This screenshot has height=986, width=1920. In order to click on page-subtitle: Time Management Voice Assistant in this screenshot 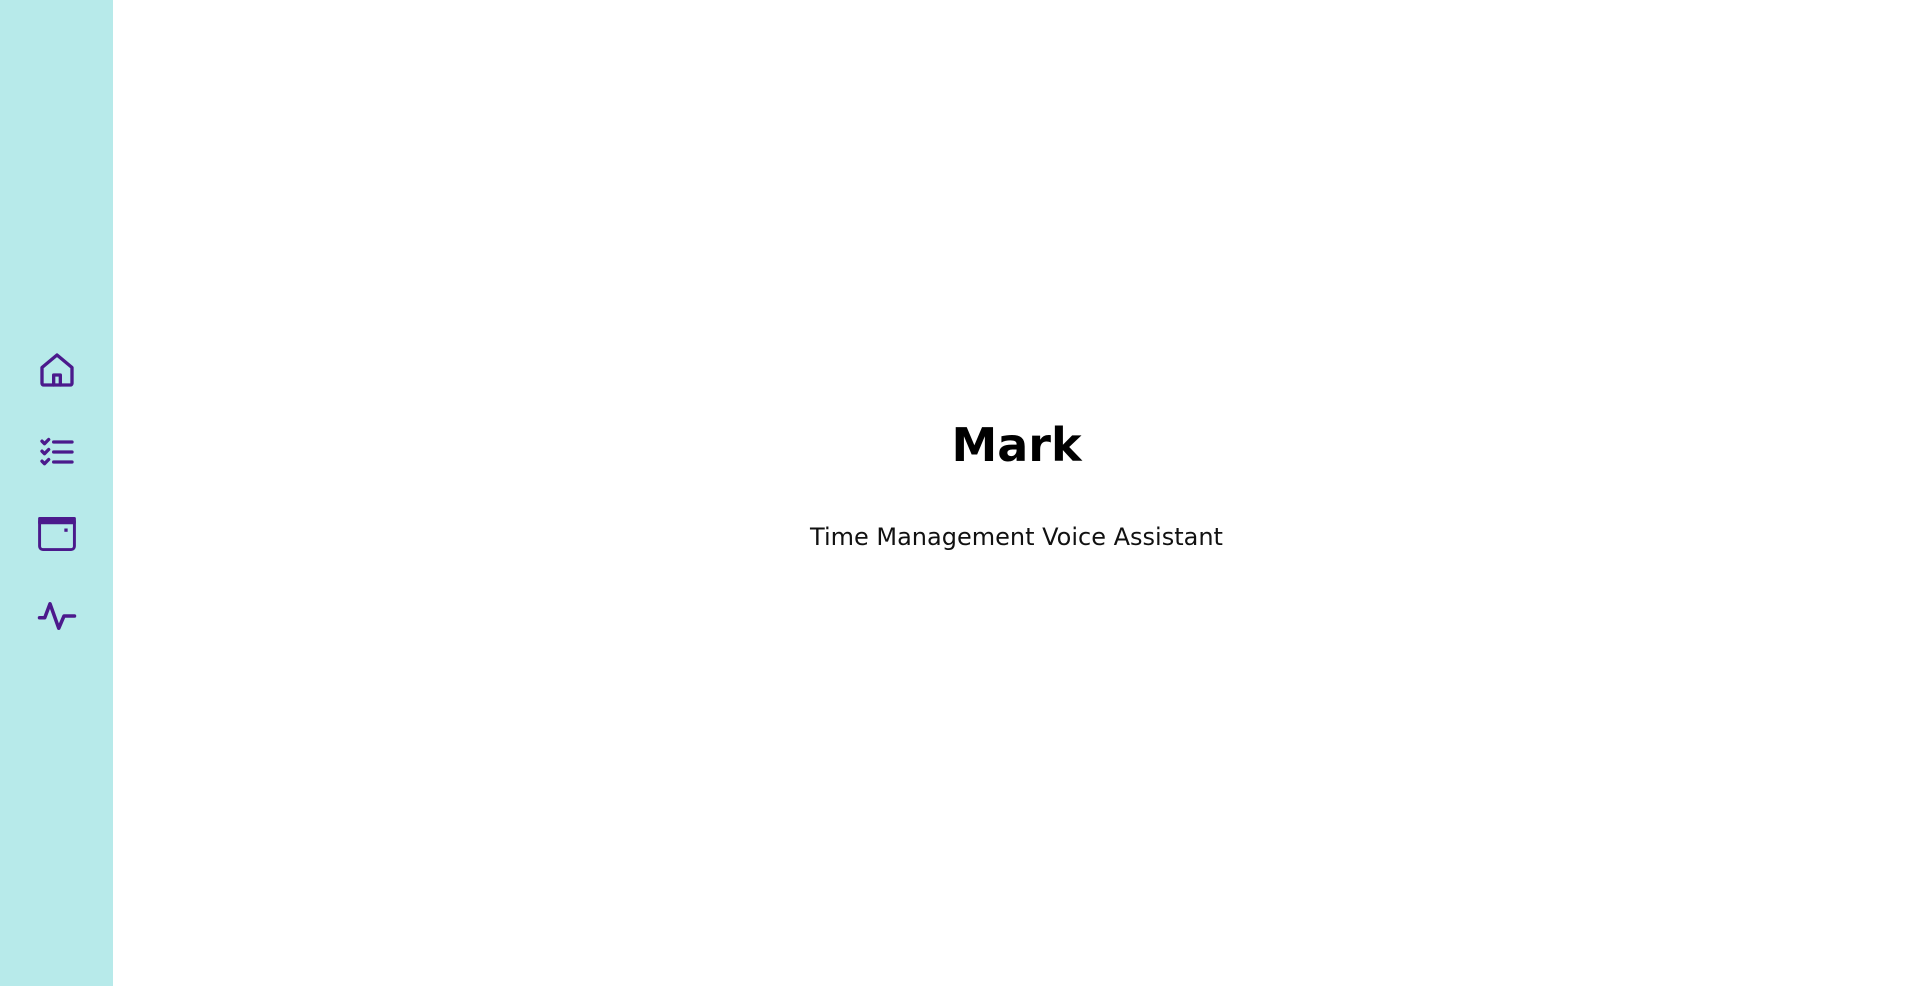, I will do `click(1016, 536)`.